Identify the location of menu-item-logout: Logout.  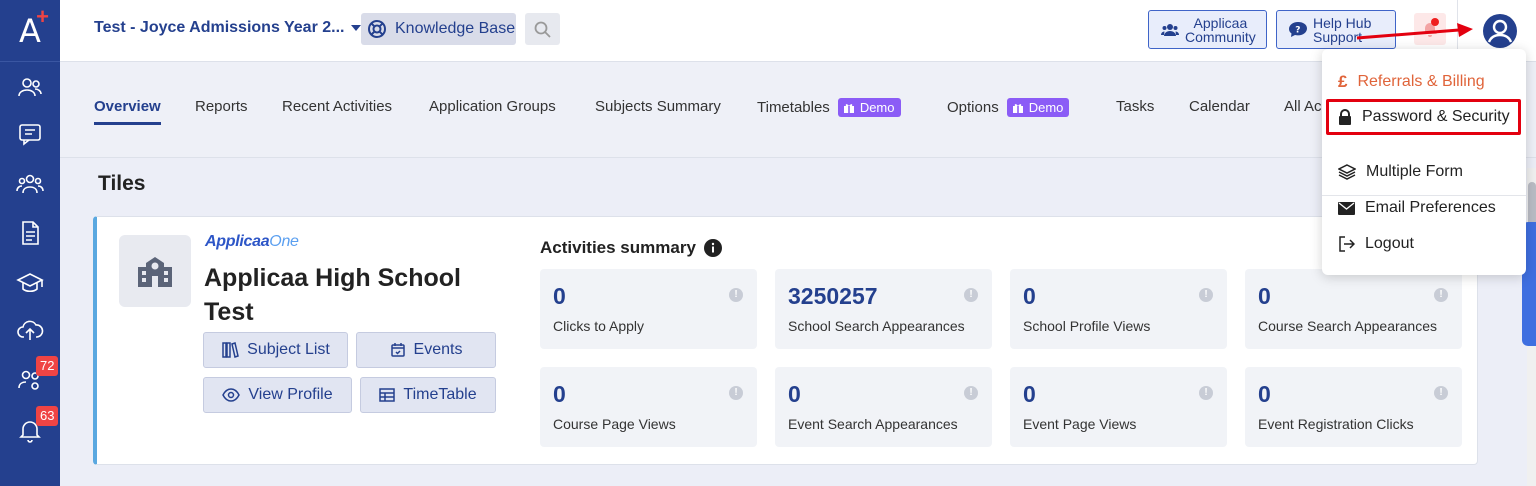
(1376, 244).